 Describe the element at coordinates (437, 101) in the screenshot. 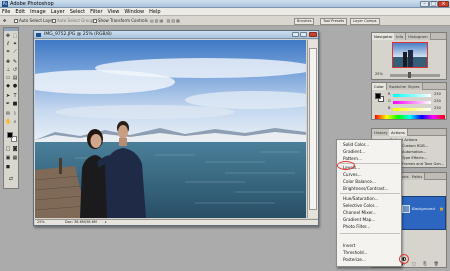

I see `g-value: 230` at that location.